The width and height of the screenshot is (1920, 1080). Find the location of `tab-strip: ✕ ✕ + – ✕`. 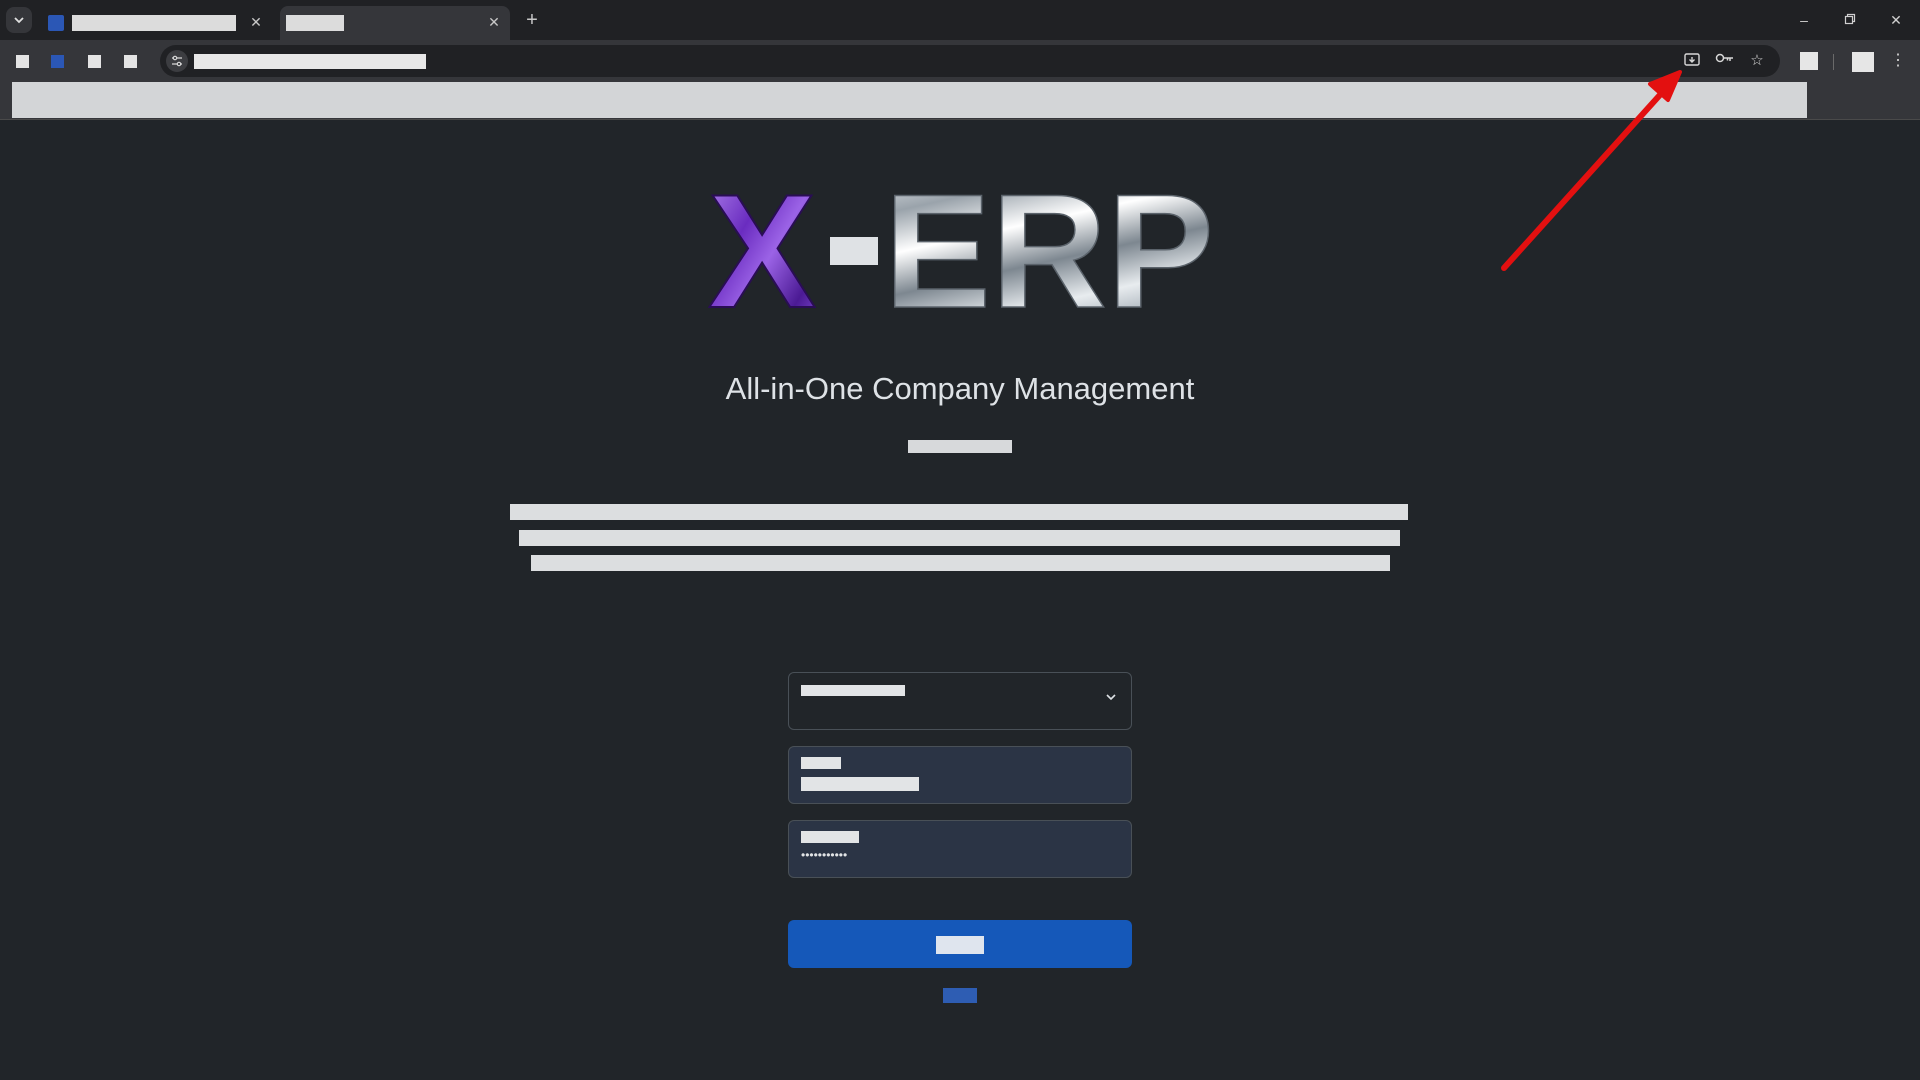

tab-strip: ✕ ✕ + – ✕ is located at coordinates (960, 20).